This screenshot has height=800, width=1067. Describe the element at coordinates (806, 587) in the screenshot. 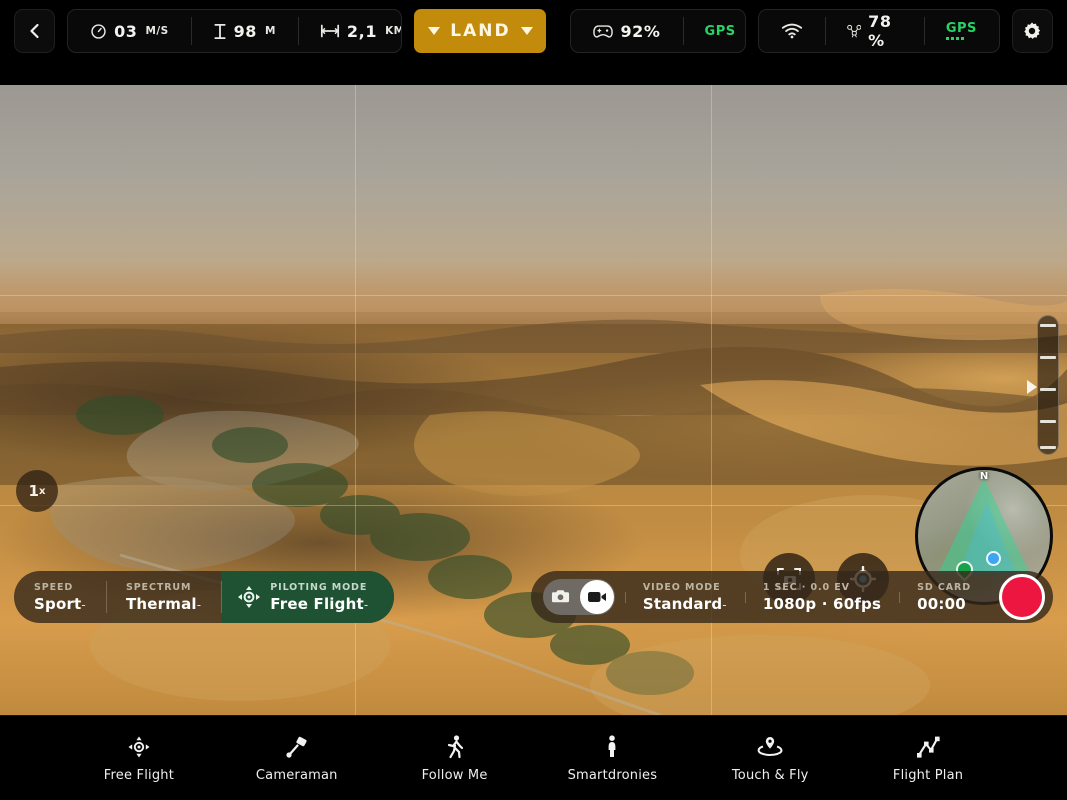

I see `exposure-caption: 1 sec · 0.0 EV` at that location.